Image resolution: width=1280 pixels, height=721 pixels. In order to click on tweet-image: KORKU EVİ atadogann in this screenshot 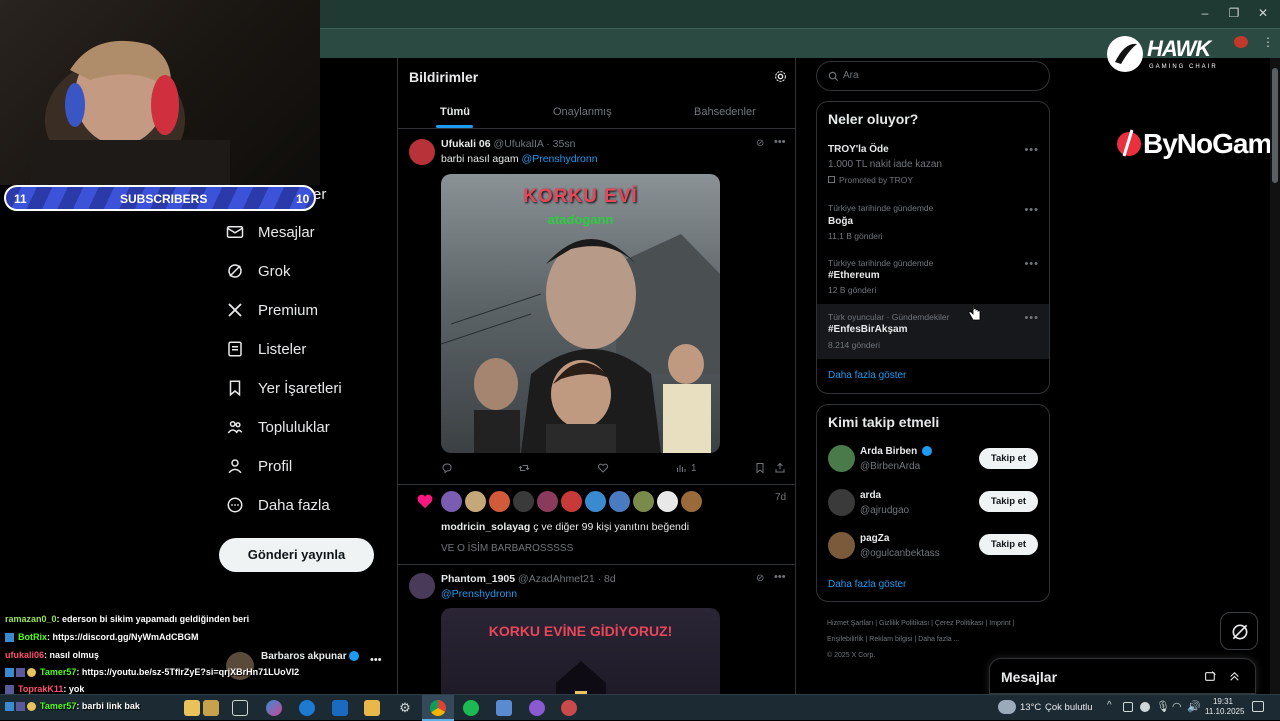, I will do `click(580, 313)`.